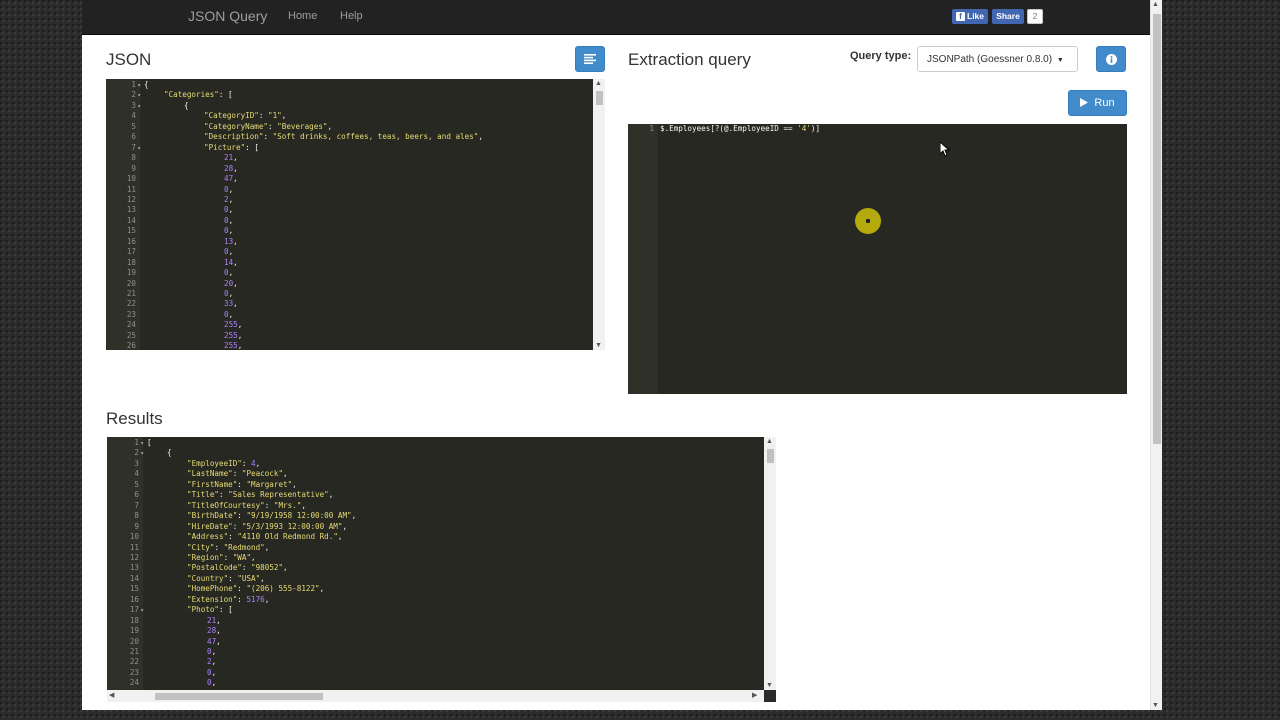 This screenshot has width=1280, height=720. I want to click on line-number: 19, so click(134, 631).